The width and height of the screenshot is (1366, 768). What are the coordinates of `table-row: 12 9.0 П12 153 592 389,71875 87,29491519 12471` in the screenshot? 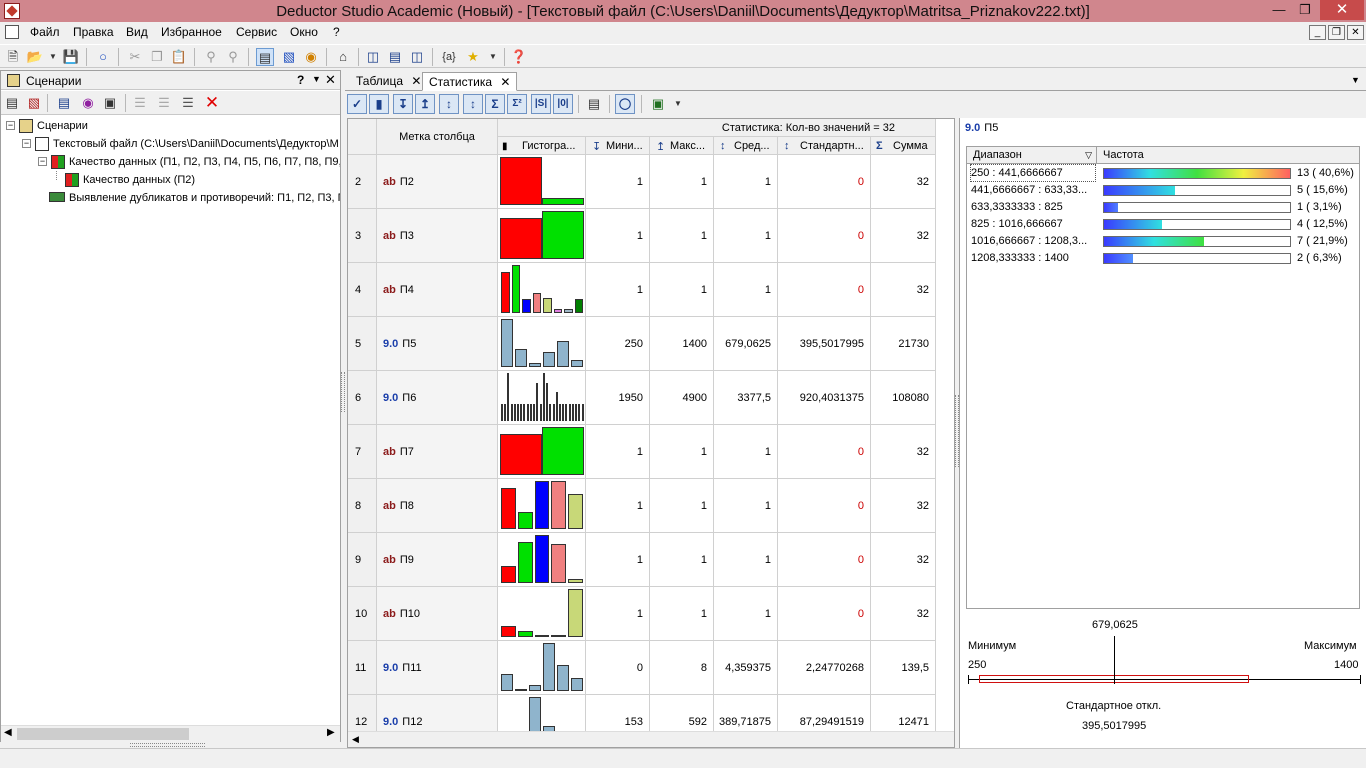 It's located at (642, 713).